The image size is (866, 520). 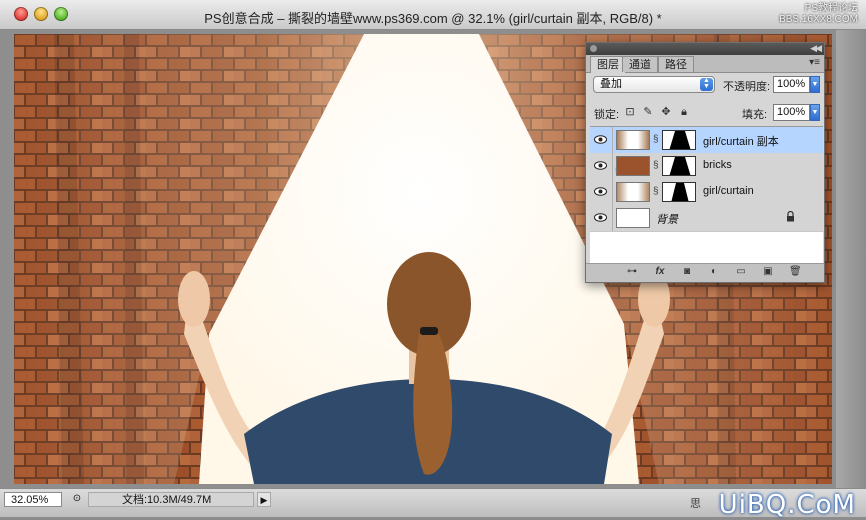 I want to click on tab-paths: 路径, so click(x=676, y=64).